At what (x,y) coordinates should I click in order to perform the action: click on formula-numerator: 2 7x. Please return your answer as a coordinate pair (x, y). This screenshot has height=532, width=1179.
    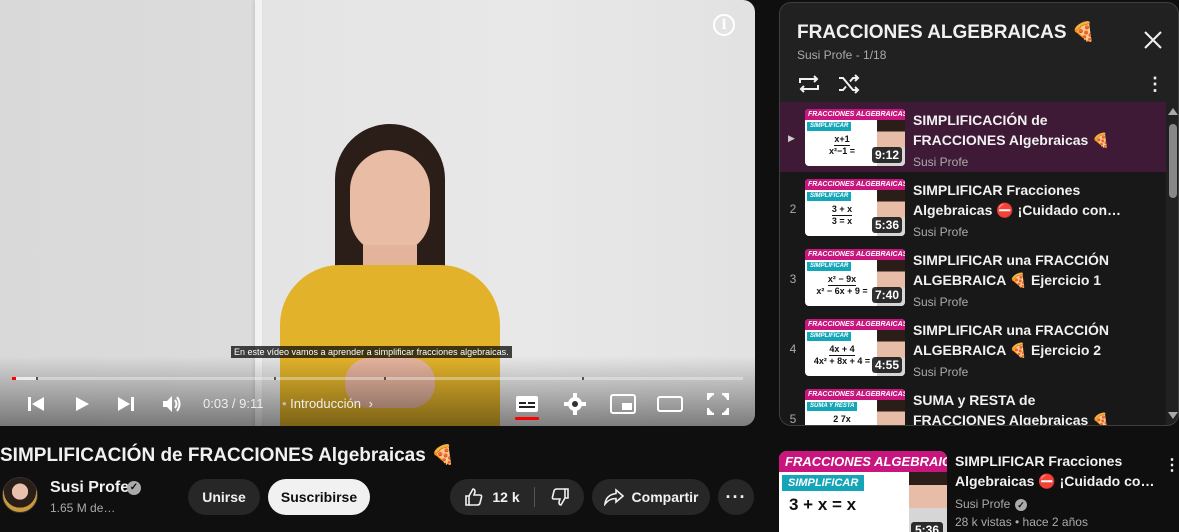
    Looking at the image, I should click on (842, 419).